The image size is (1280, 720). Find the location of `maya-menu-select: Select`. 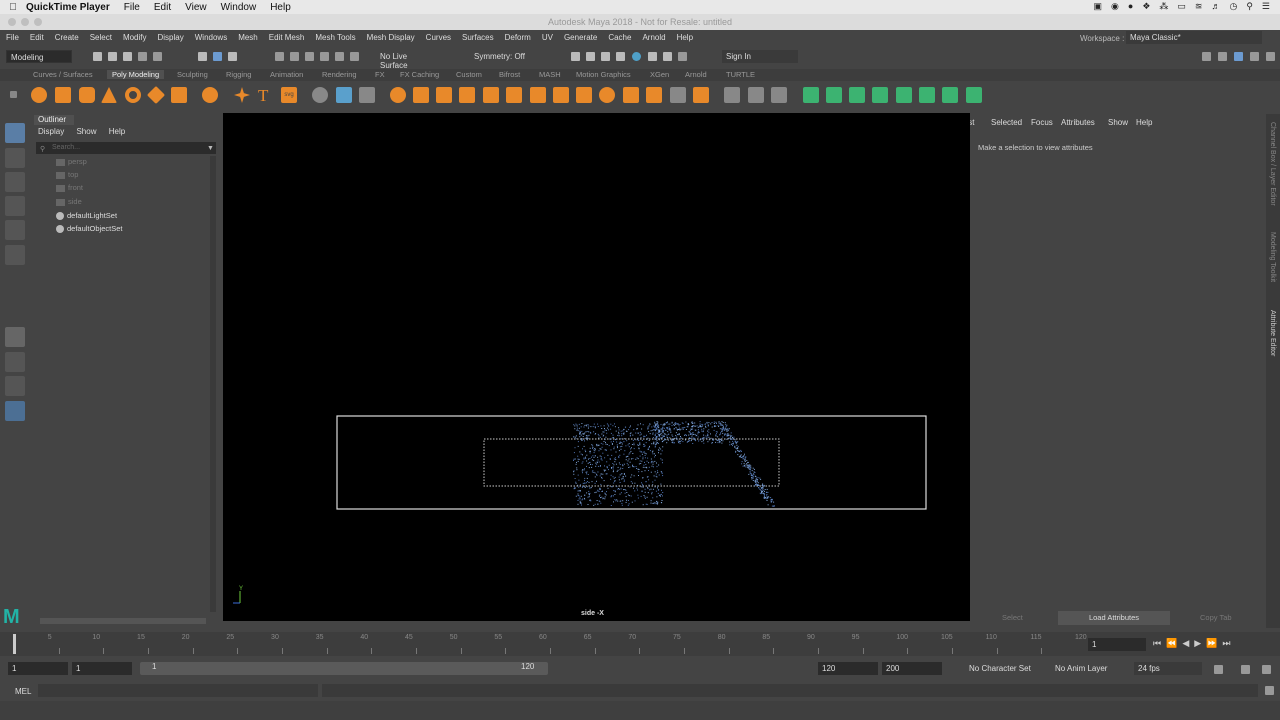

maya-menu-select: Select is located at coordinates (101, 37).